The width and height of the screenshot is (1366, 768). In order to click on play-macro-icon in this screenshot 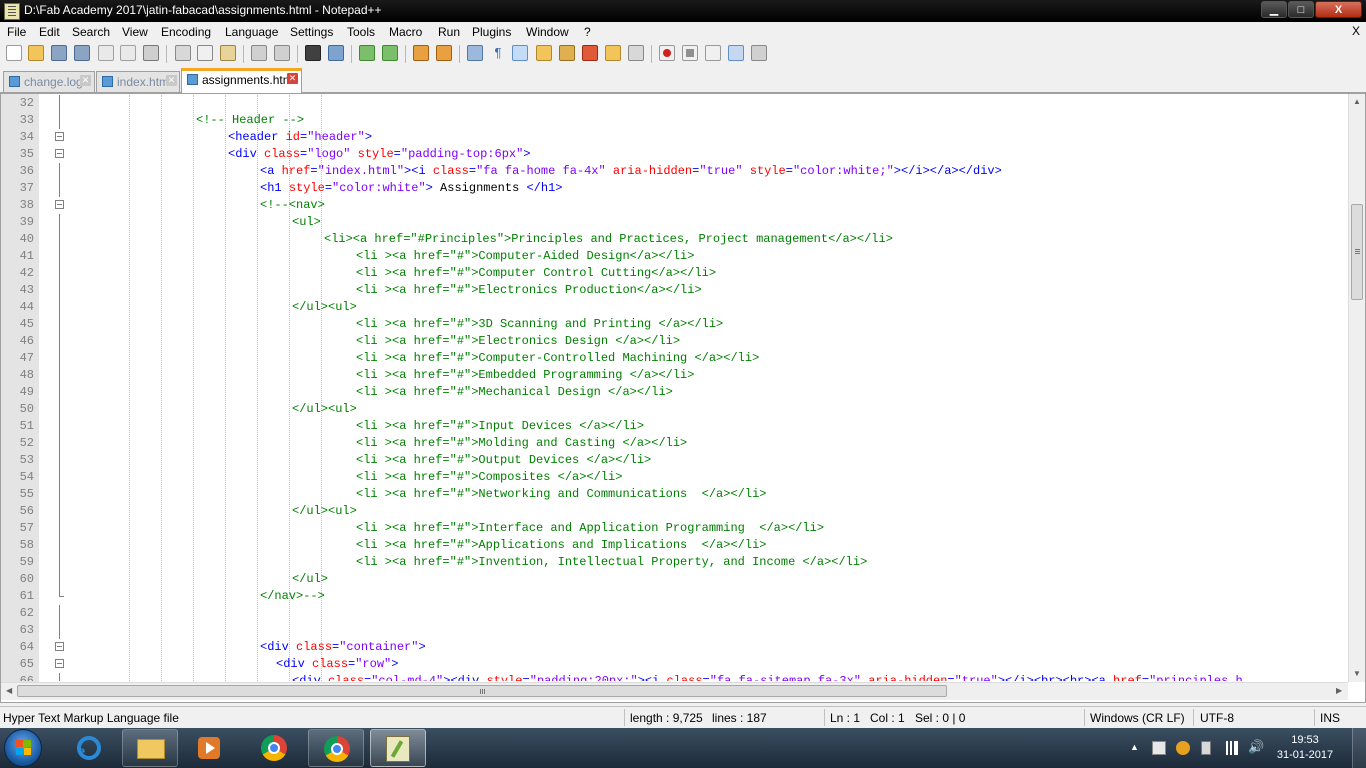, I will do `click(713, 53)`.